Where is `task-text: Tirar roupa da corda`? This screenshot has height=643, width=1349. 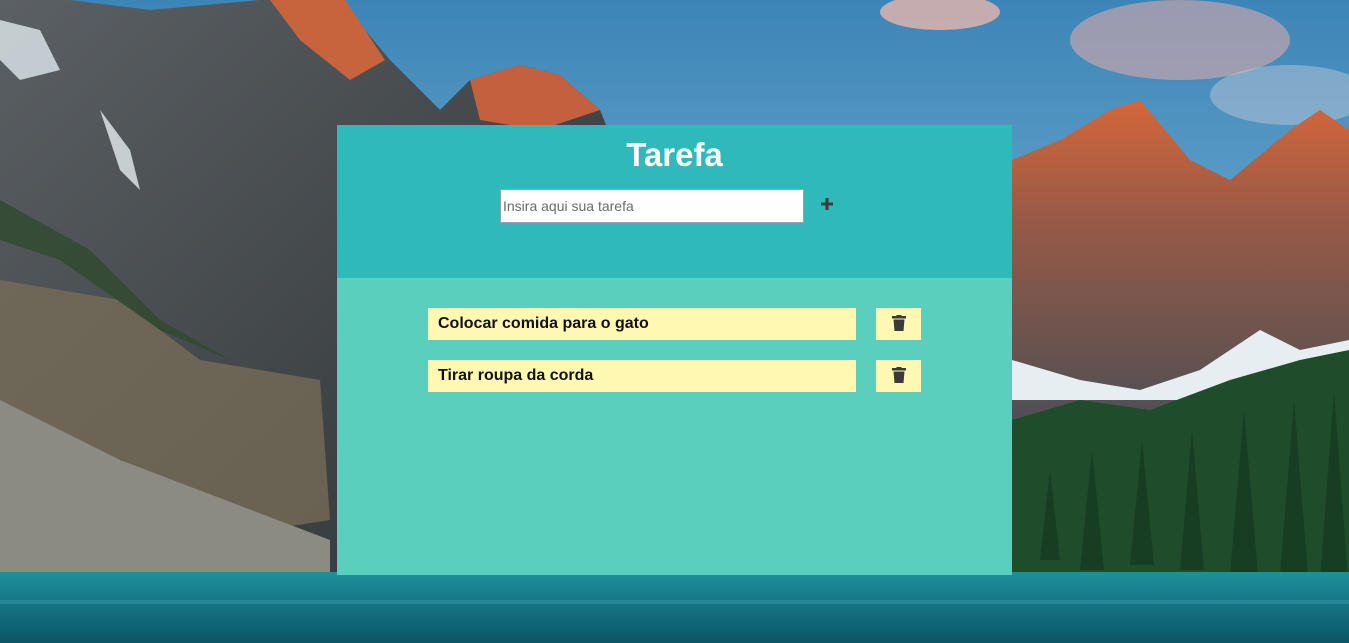
task-text: Tirar roupa da corda is located at coordinates (642, 376).